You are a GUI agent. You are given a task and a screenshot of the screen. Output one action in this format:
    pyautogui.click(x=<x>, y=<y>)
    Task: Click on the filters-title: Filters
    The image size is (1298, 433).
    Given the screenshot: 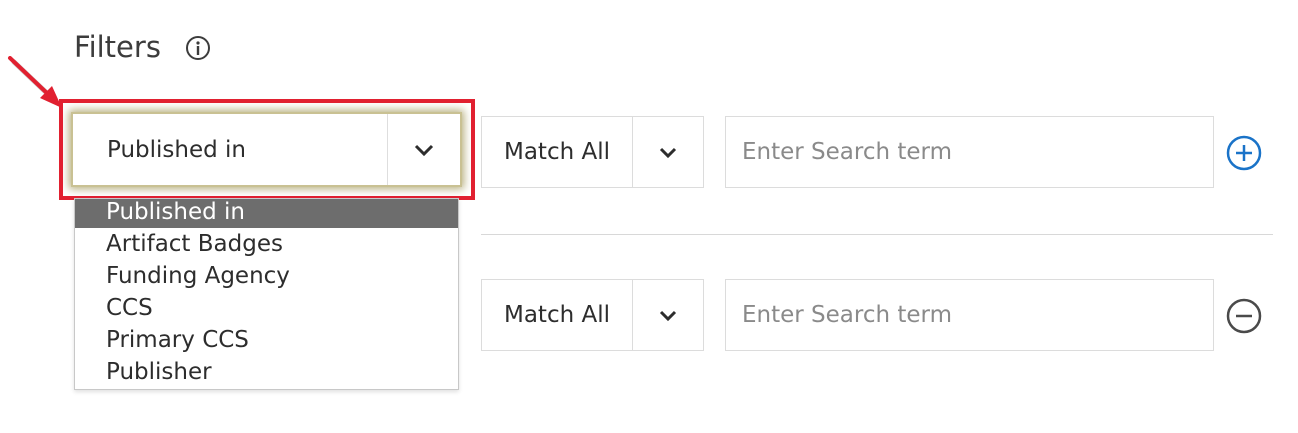 What is the action you would take?
    pyautogui.click(x=117, y=47)
    